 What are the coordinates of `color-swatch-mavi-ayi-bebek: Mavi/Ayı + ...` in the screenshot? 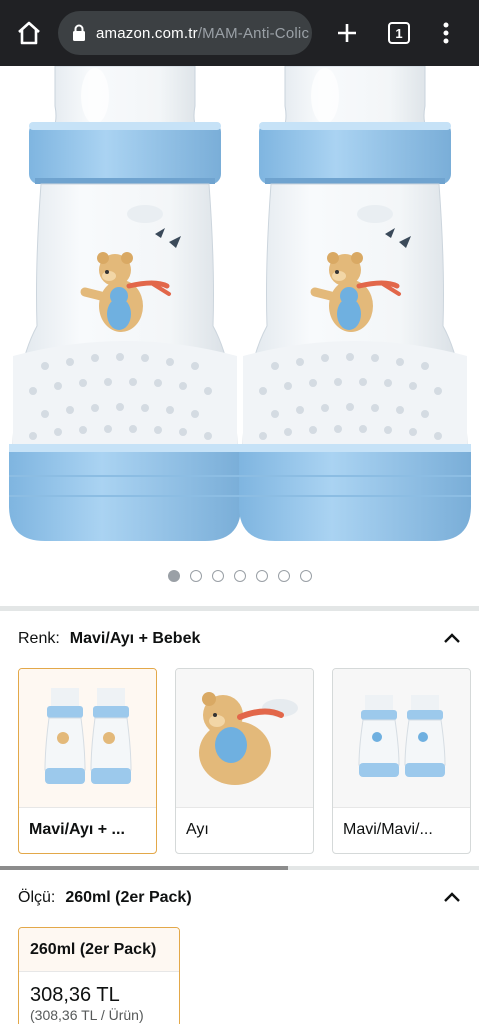 It's located at (87, 761).